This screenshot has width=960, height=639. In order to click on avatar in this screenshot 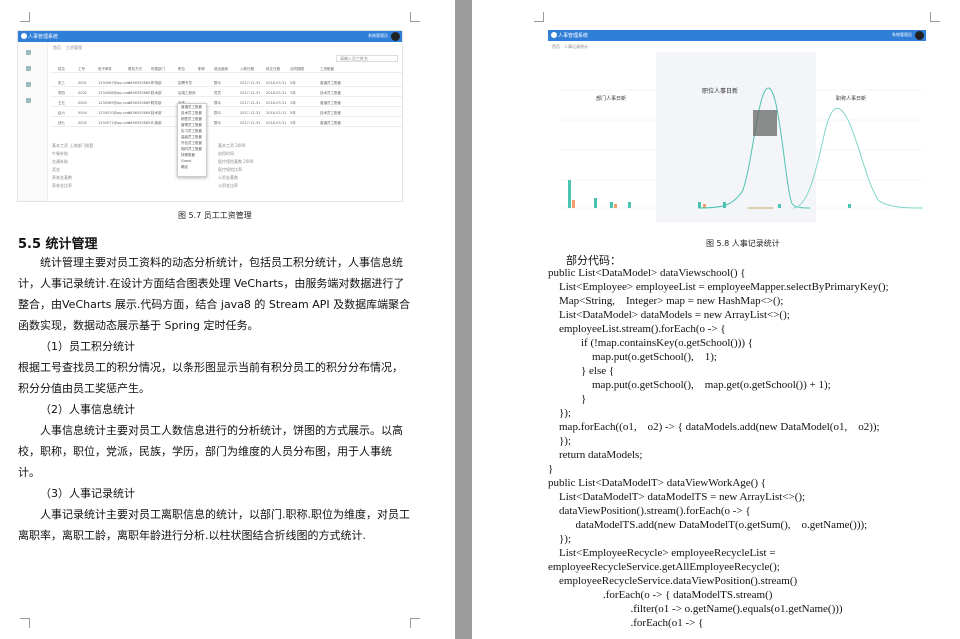, I will do `click(395, 36)`.